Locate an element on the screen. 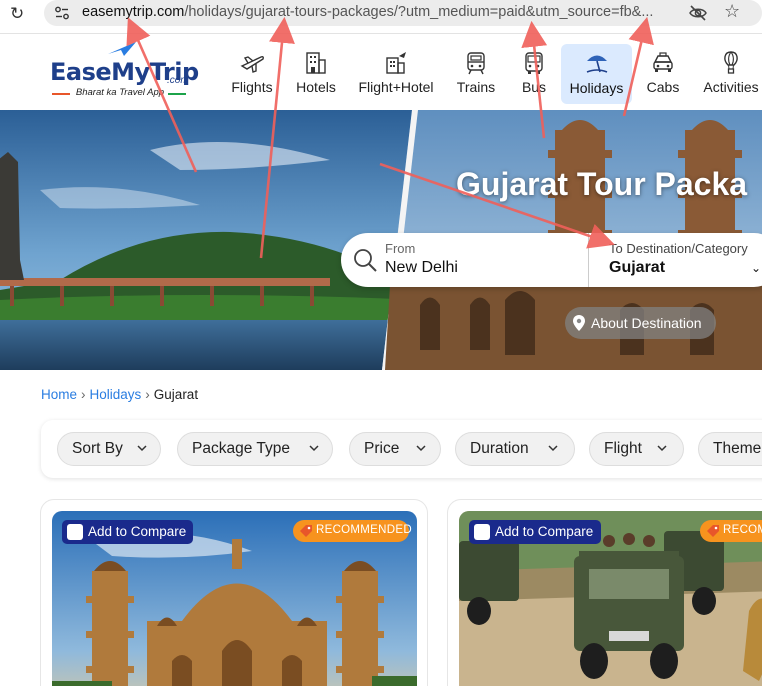 This screenshot has width=762, height=686. beach-umbrella-icon is located at coordinates (596, 64).